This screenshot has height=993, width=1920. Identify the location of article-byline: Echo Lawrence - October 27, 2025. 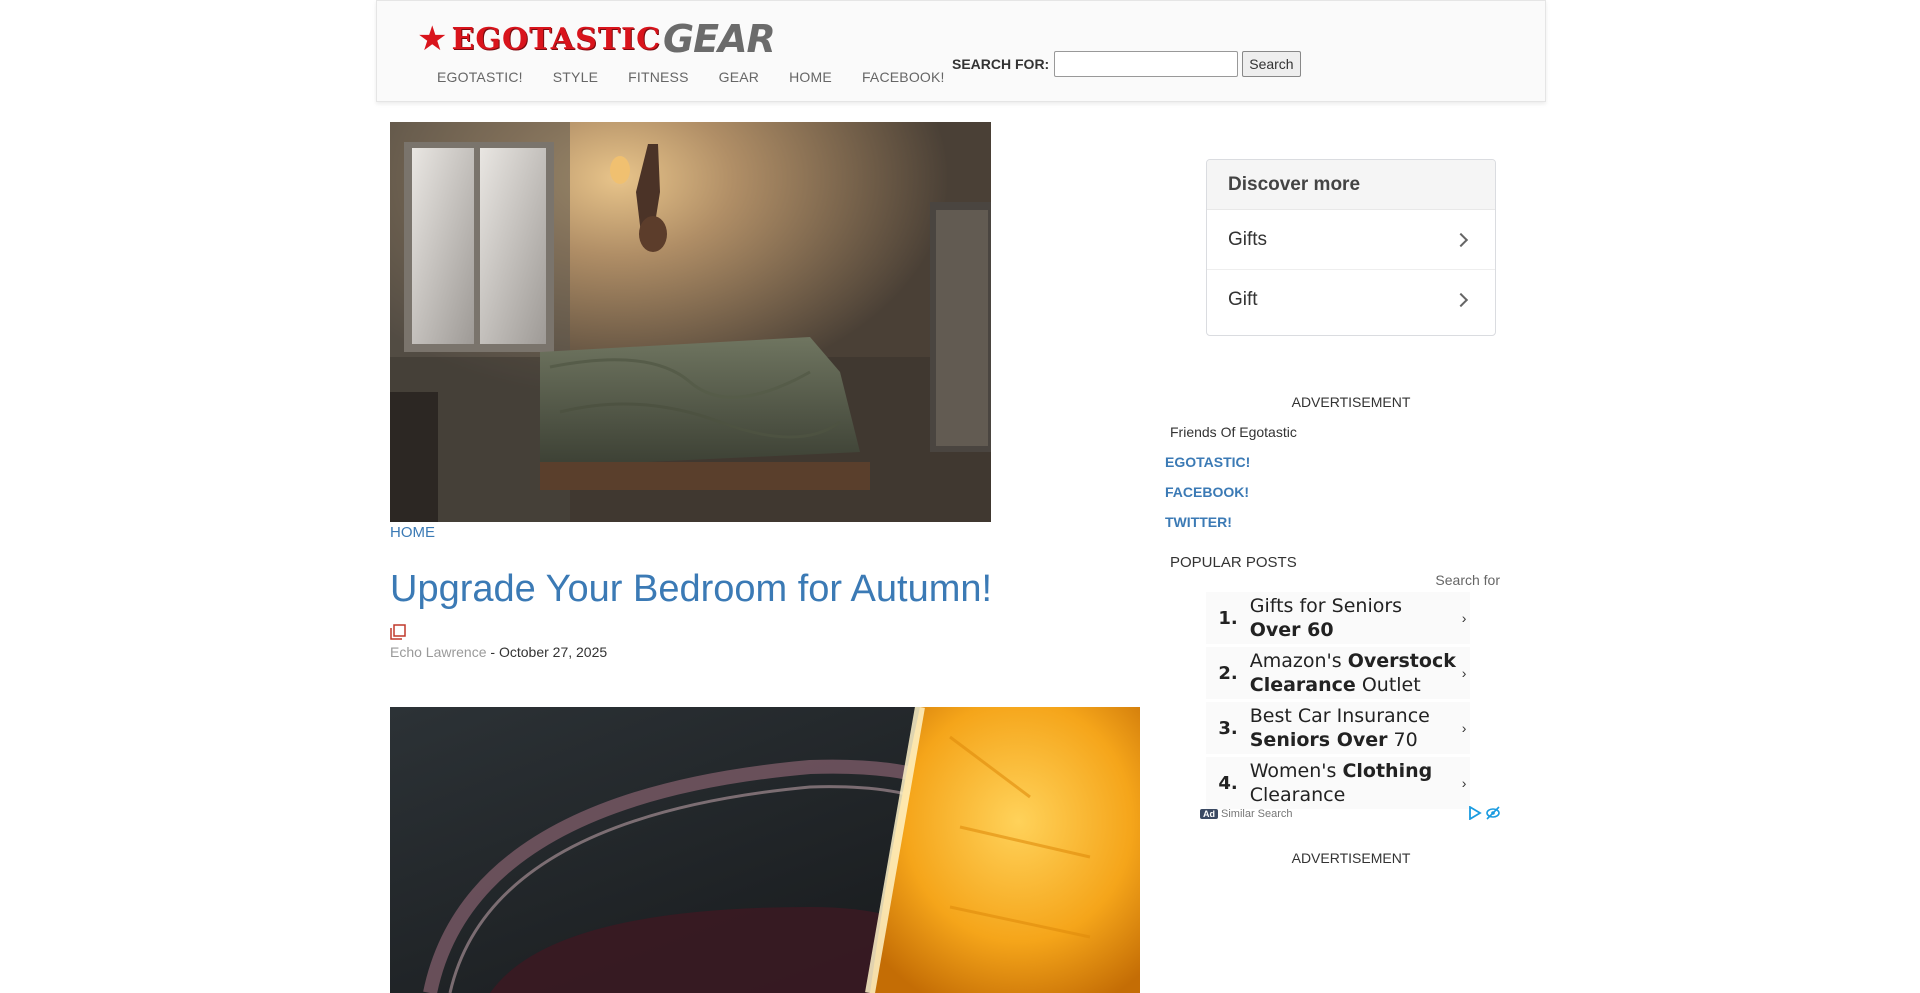
(498, 652).